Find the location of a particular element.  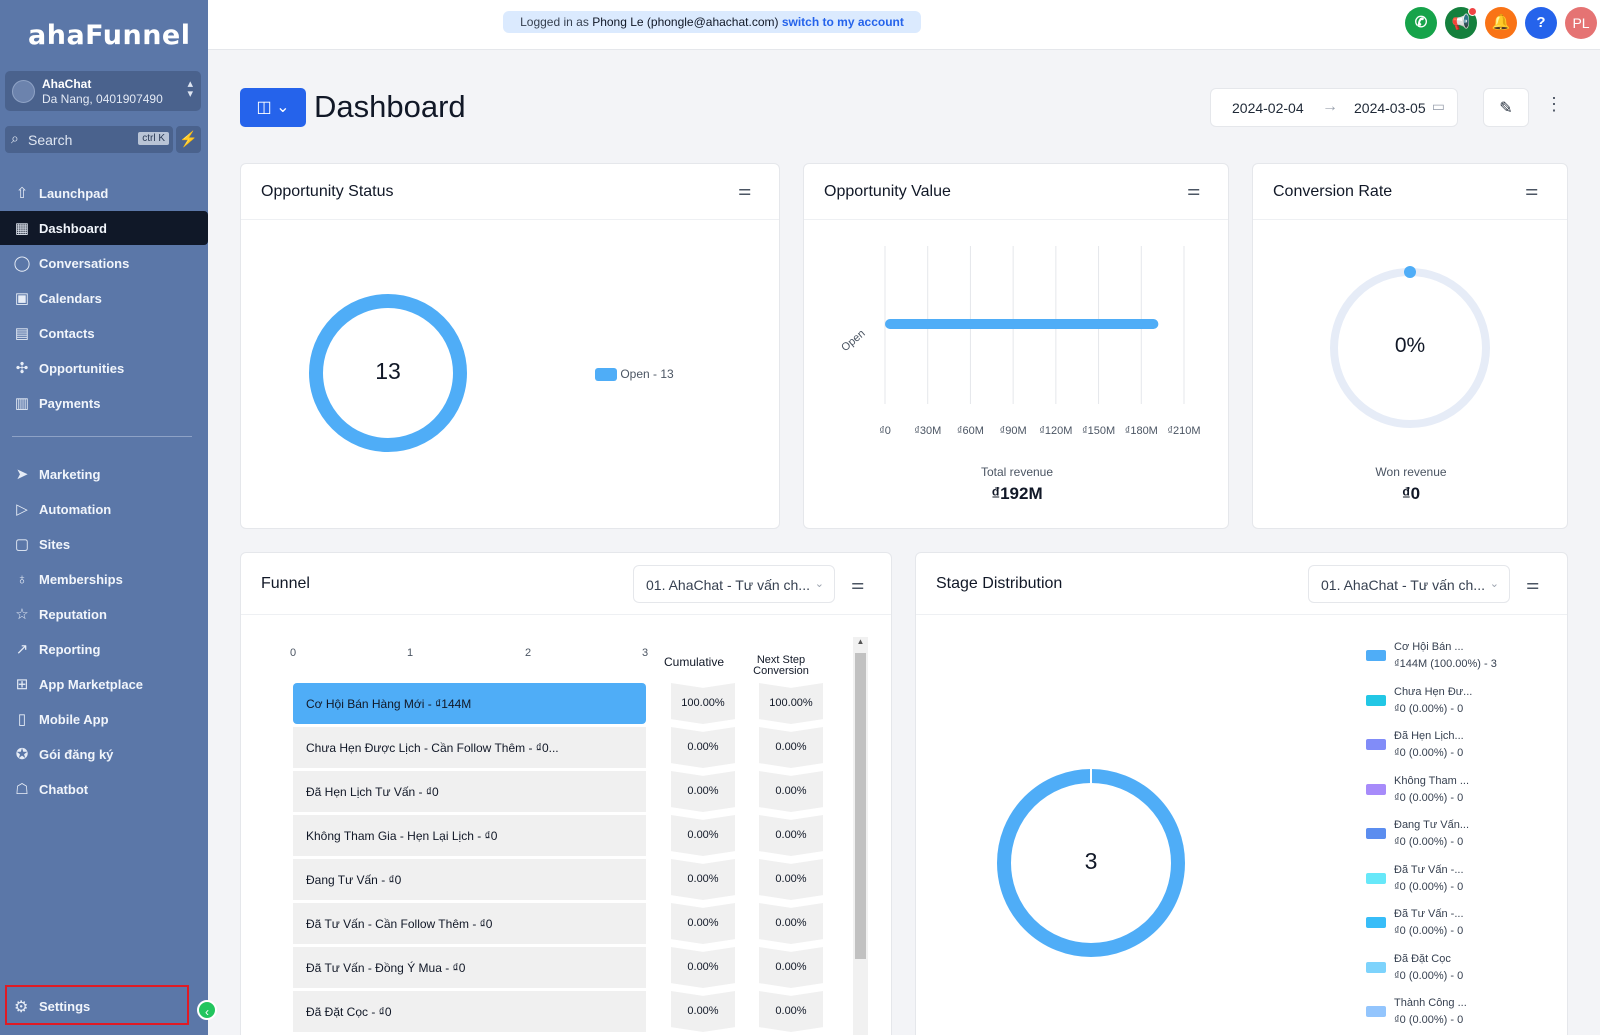

funnel-row: Không Tham Gia - Hẹn Lại Lịch - ₫0 is located at coordinates (469, 835).